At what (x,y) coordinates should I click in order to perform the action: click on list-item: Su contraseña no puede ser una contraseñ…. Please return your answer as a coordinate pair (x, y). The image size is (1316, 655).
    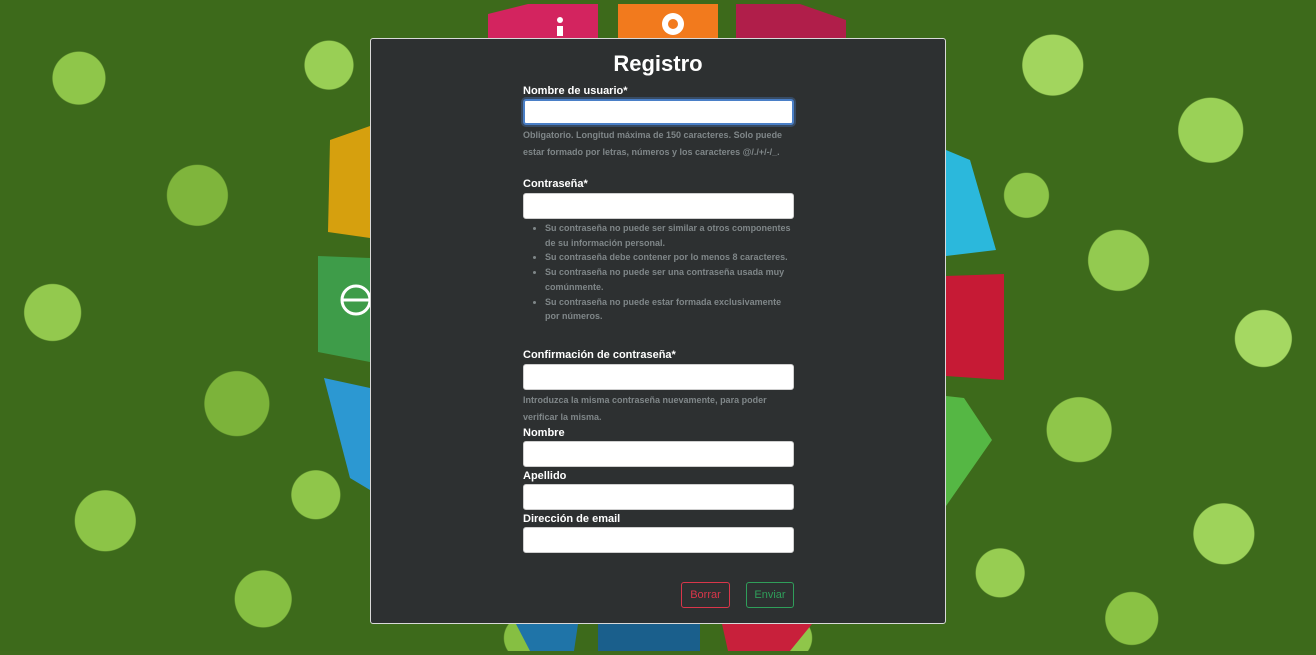
    Looking at the image, I should click on (670, 279).